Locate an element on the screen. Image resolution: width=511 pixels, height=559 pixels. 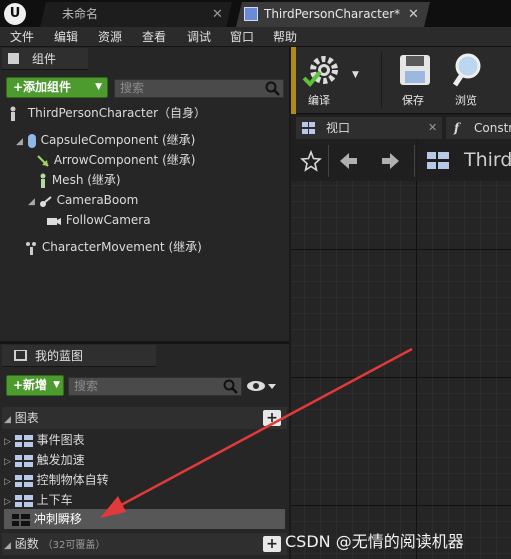
watermark-text: CSDN @无情的阅读机器 is located at coordinates (374, 541).